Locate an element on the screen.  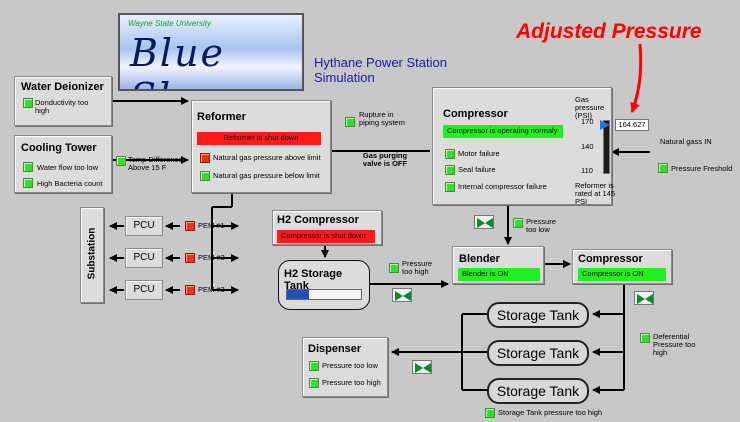
blender-valve is located at coordinates (484, 222).